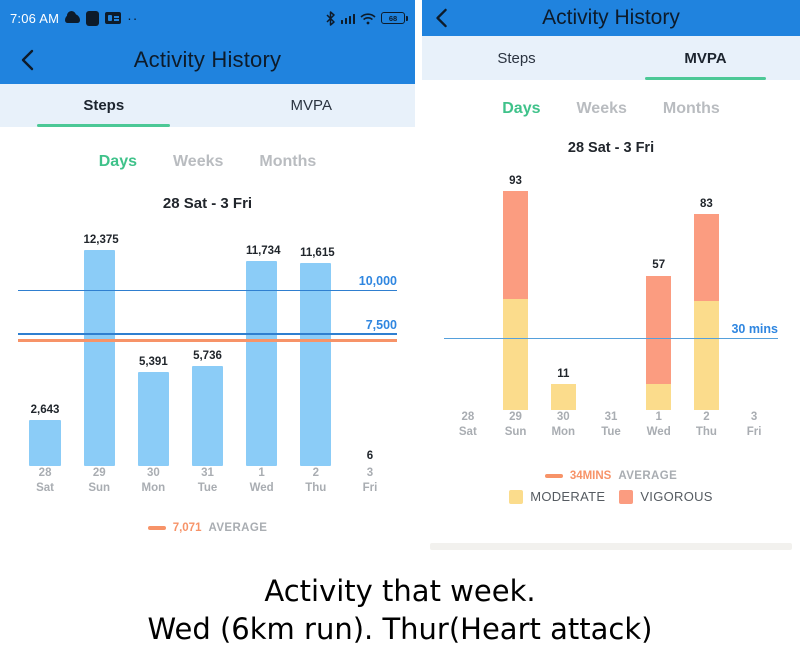 This screenshot has width=800, height=666. Describe the element at coordinates (611, 476) in the screenshot. I see `mvpa-average-legend: 34MINS AVERAGE` at that location.